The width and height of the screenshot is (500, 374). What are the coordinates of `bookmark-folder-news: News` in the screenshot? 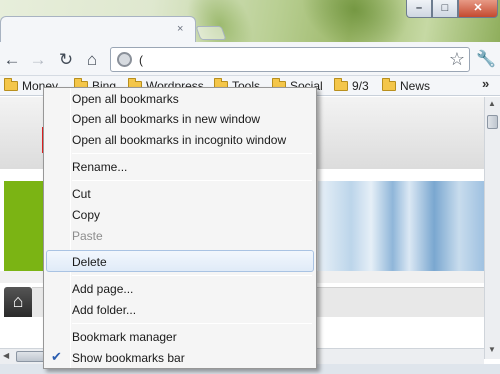 It's located at (406, 85).